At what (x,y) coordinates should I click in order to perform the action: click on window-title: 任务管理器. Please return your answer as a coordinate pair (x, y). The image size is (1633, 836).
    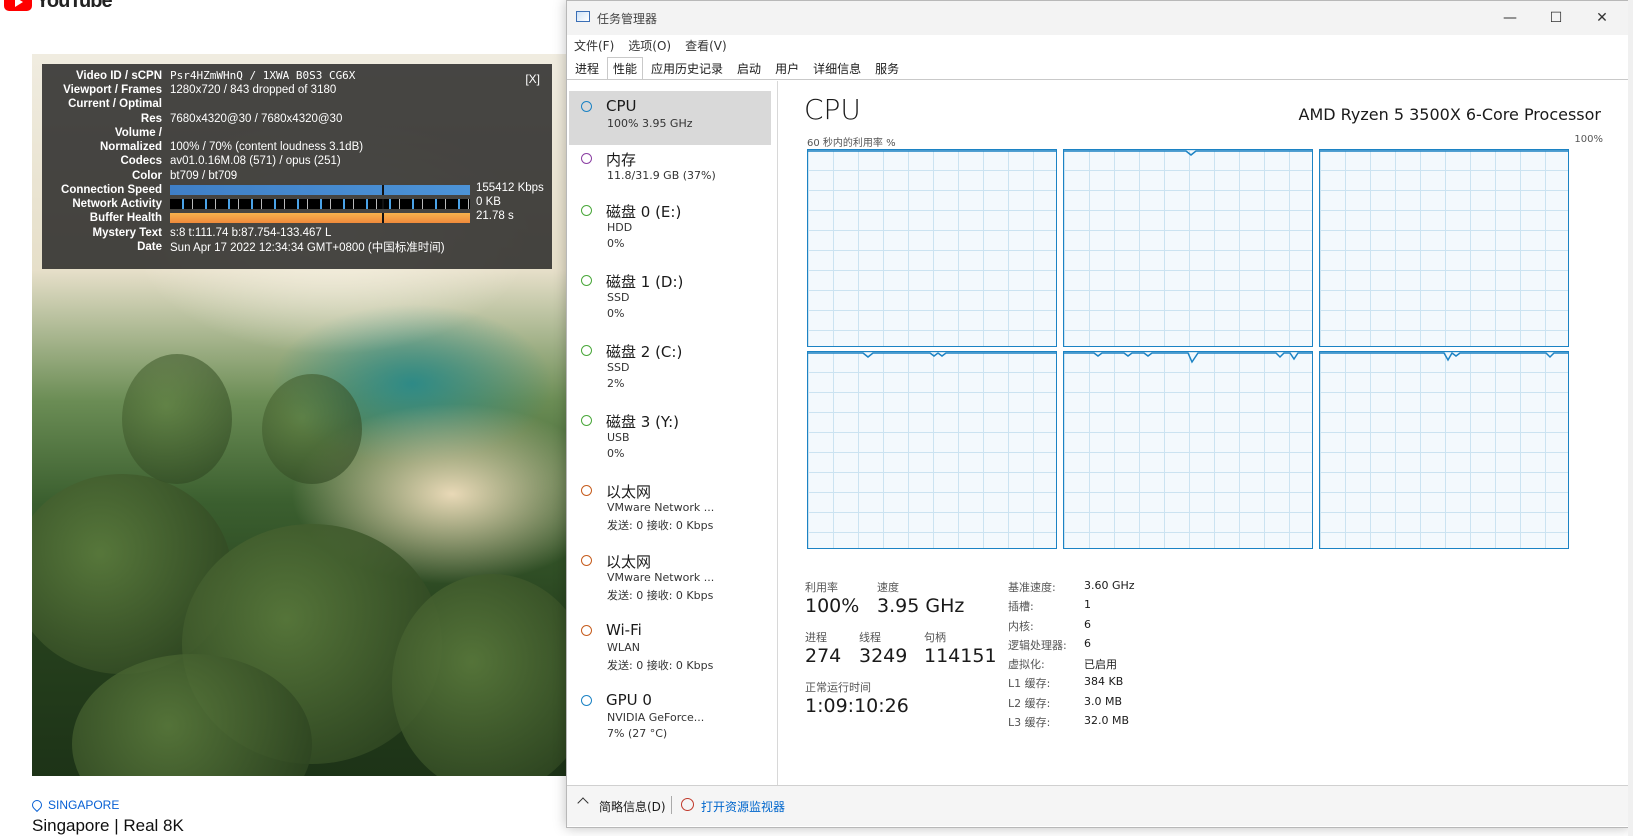
    Looking at the image, I should click on (627, 19).